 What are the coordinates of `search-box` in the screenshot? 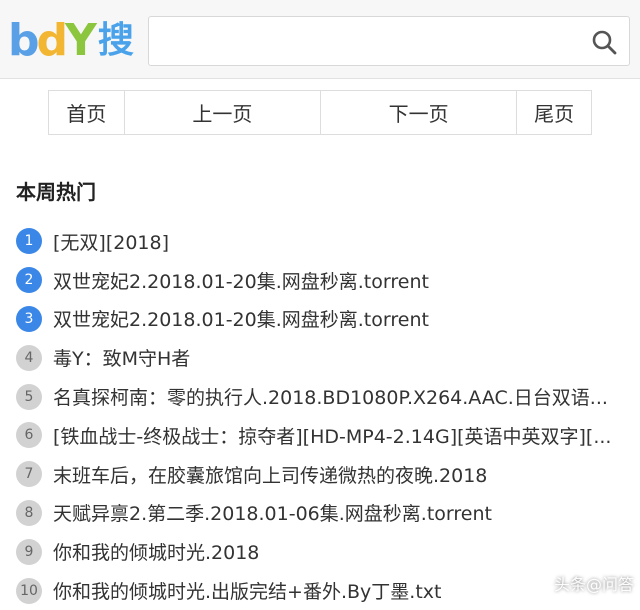 It's located at (389, 41).